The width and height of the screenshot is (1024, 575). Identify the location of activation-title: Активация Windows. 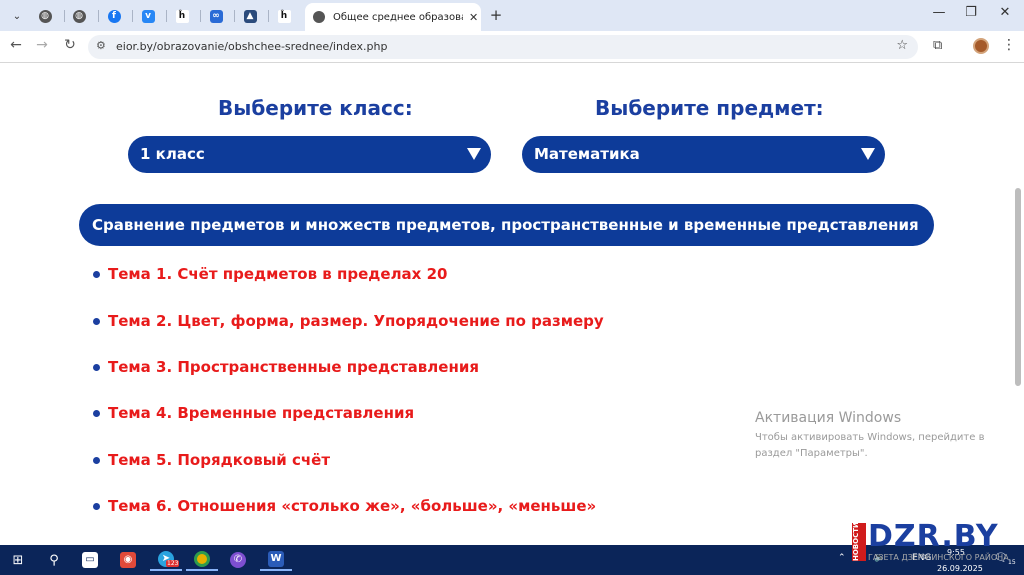
(828, 418).